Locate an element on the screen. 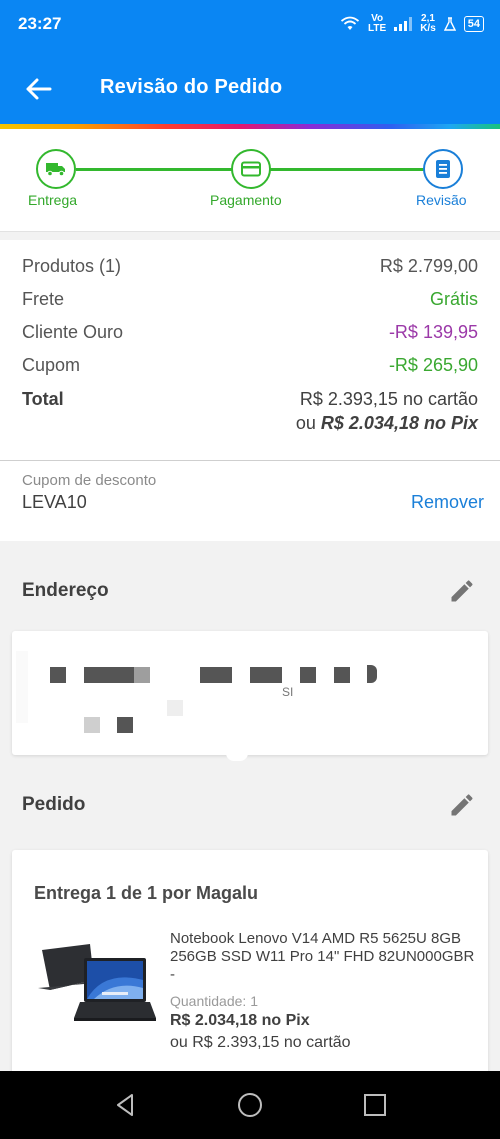 The height and width of the screenshot is (1139, 500). product-price-card: ou R$ 2.393,15 no cartão is located at coordinates (260, 1042).